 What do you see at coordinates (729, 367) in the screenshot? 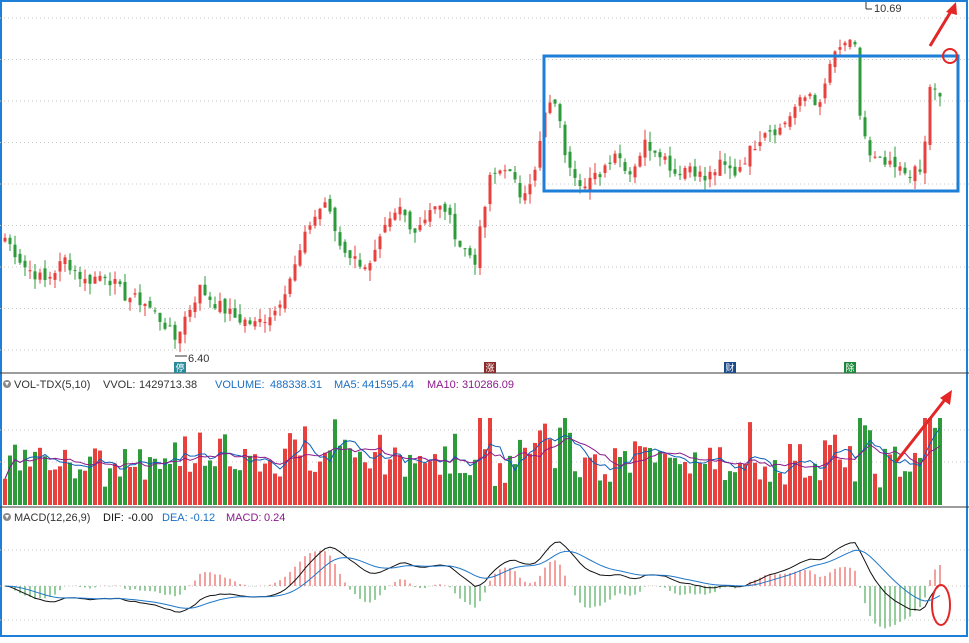
I see `event-marker-label: 财` at bounding box center [729, 367].